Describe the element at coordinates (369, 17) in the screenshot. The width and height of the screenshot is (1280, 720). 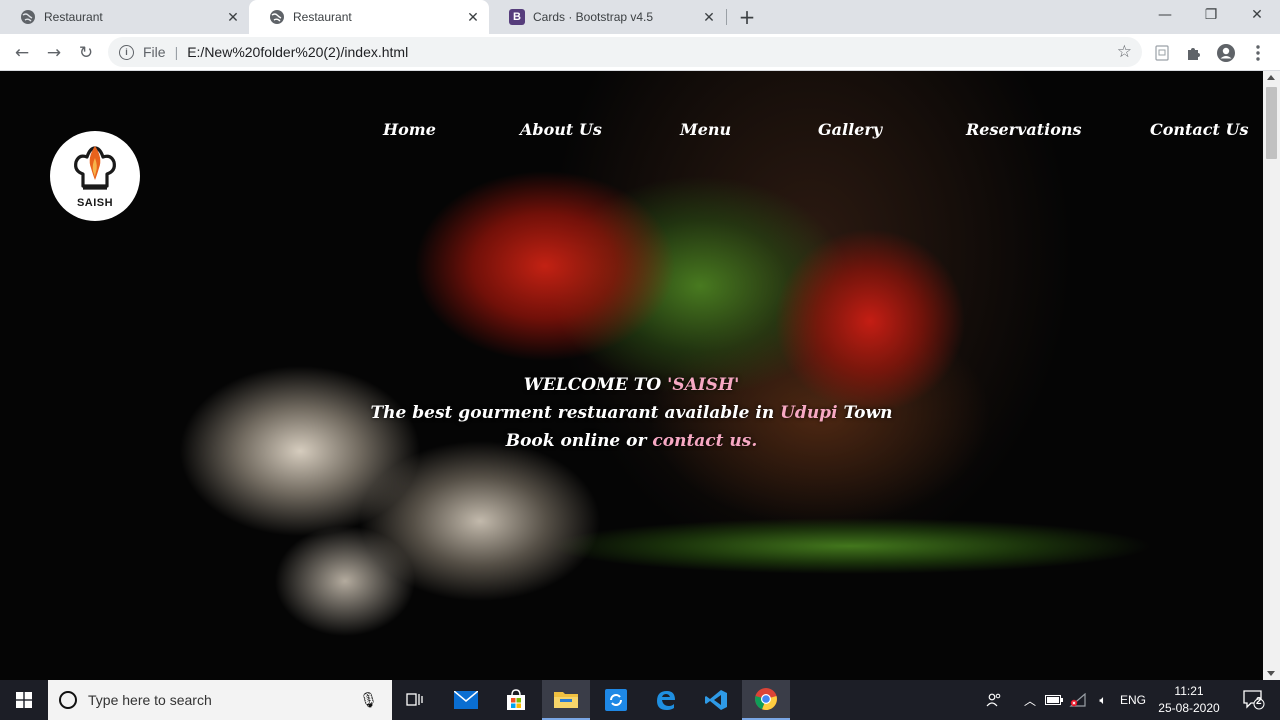
I see `tab-restaurant-2: Restaurant ✕` at that location.